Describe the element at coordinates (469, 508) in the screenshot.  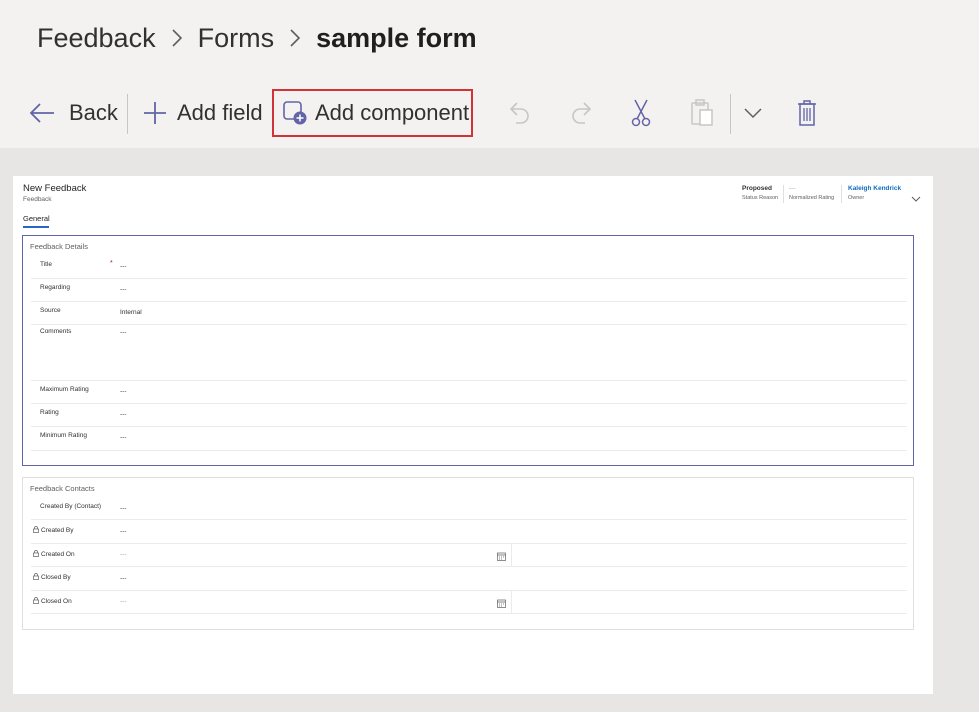
I see `field-created-by-contact: Created By (Contact) ---` at that location.